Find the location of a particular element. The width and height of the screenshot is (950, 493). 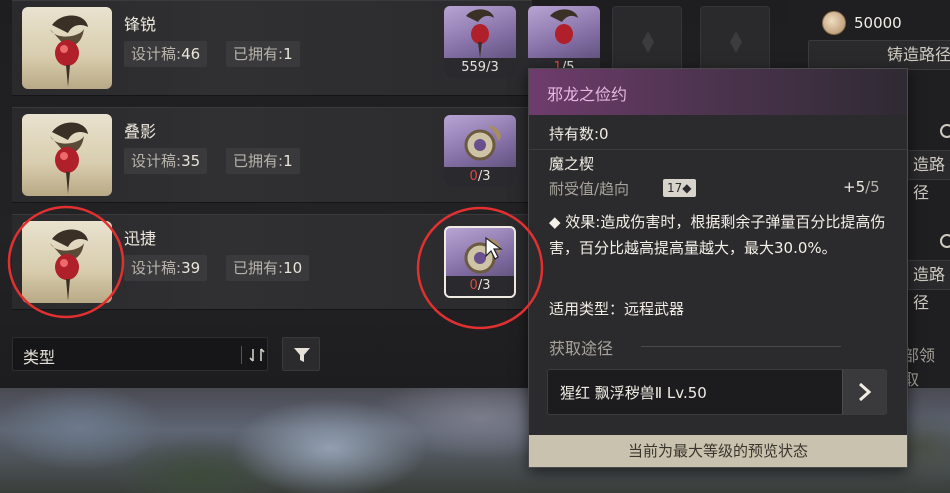

slot-count: 559/3 is located at coordinates (480, 68).